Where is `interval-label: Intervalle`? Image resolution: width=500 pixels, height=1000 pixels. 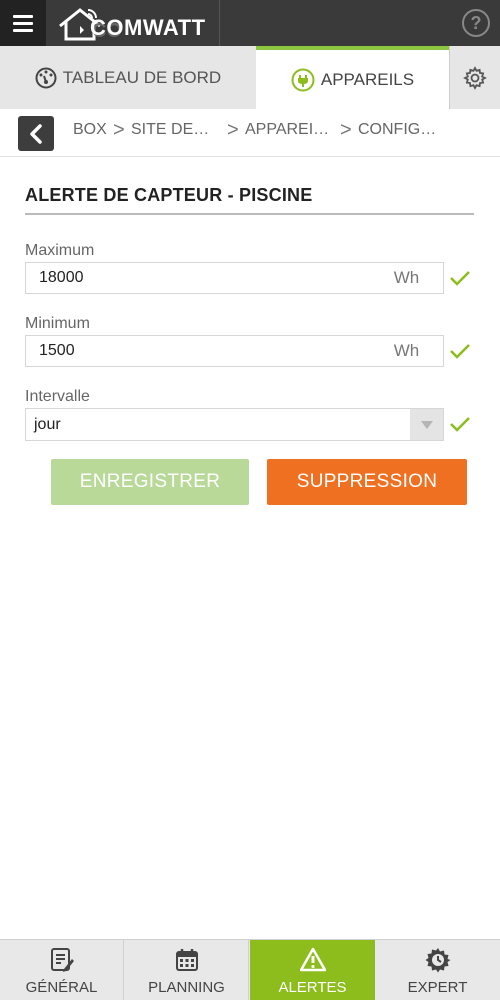
interval-label: Intervalle is located at coordinates (57, 396).